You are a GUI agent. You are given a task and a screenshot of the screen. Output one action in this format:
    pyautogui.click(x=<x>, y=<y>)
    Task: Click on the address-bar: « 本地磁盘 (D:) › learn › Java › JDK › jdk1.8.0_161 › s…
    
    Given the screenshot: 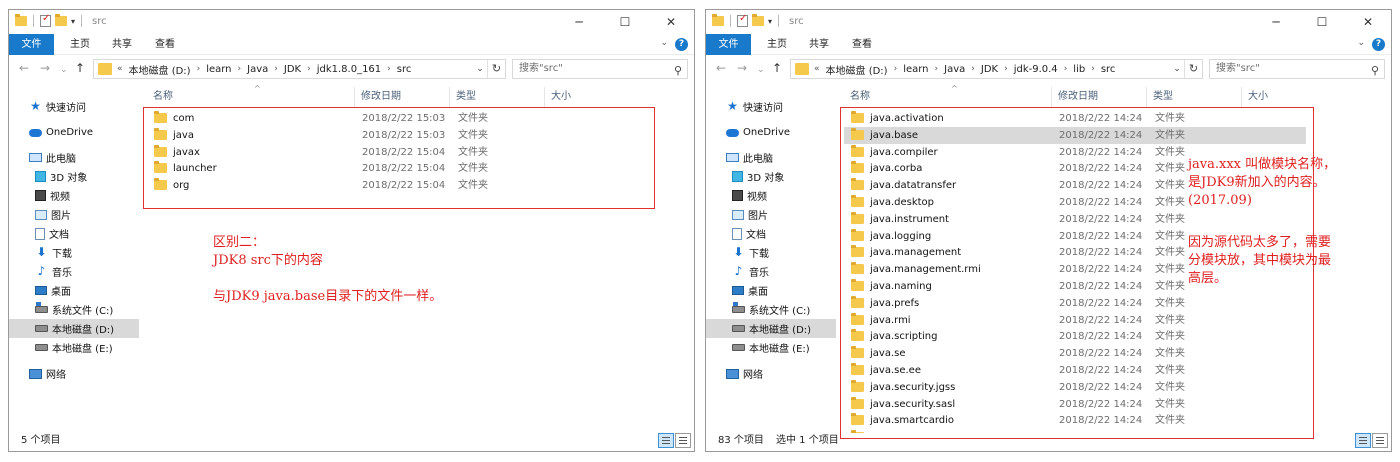 What is the action you would take?
    pyautogui.click(x=299, y=69)
    